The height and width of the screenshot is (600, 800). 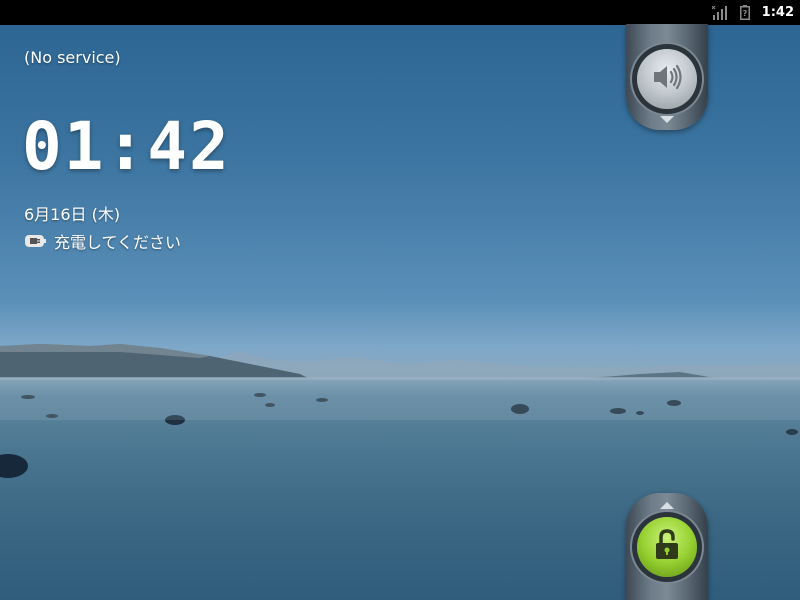 I want to click on status-bar: ? 1:42, so click(x=400, y=12).